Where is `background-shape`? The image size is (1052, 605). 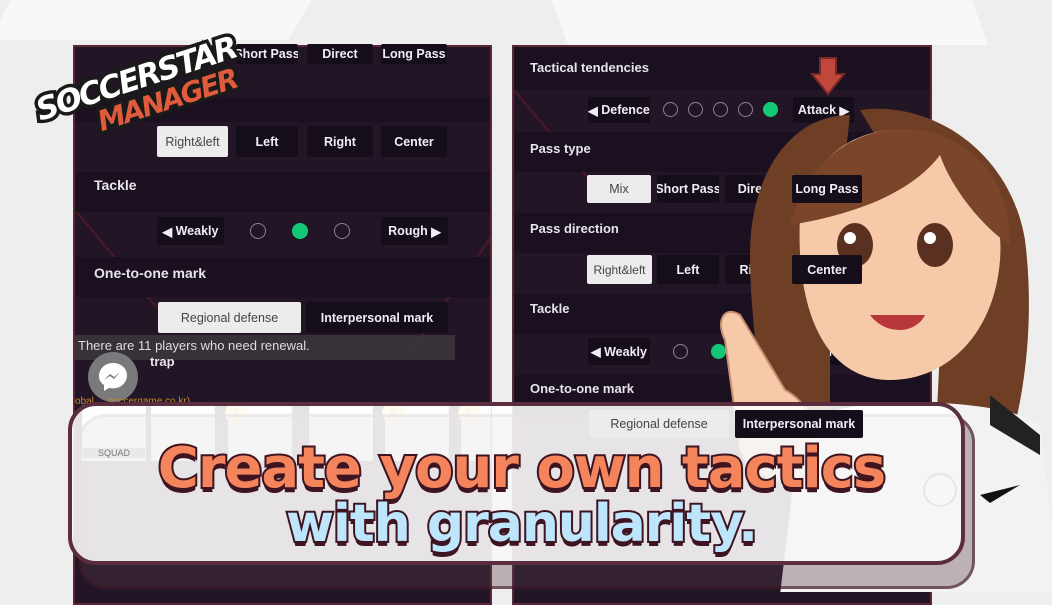 background-shape is located at coordinates (770, 22).